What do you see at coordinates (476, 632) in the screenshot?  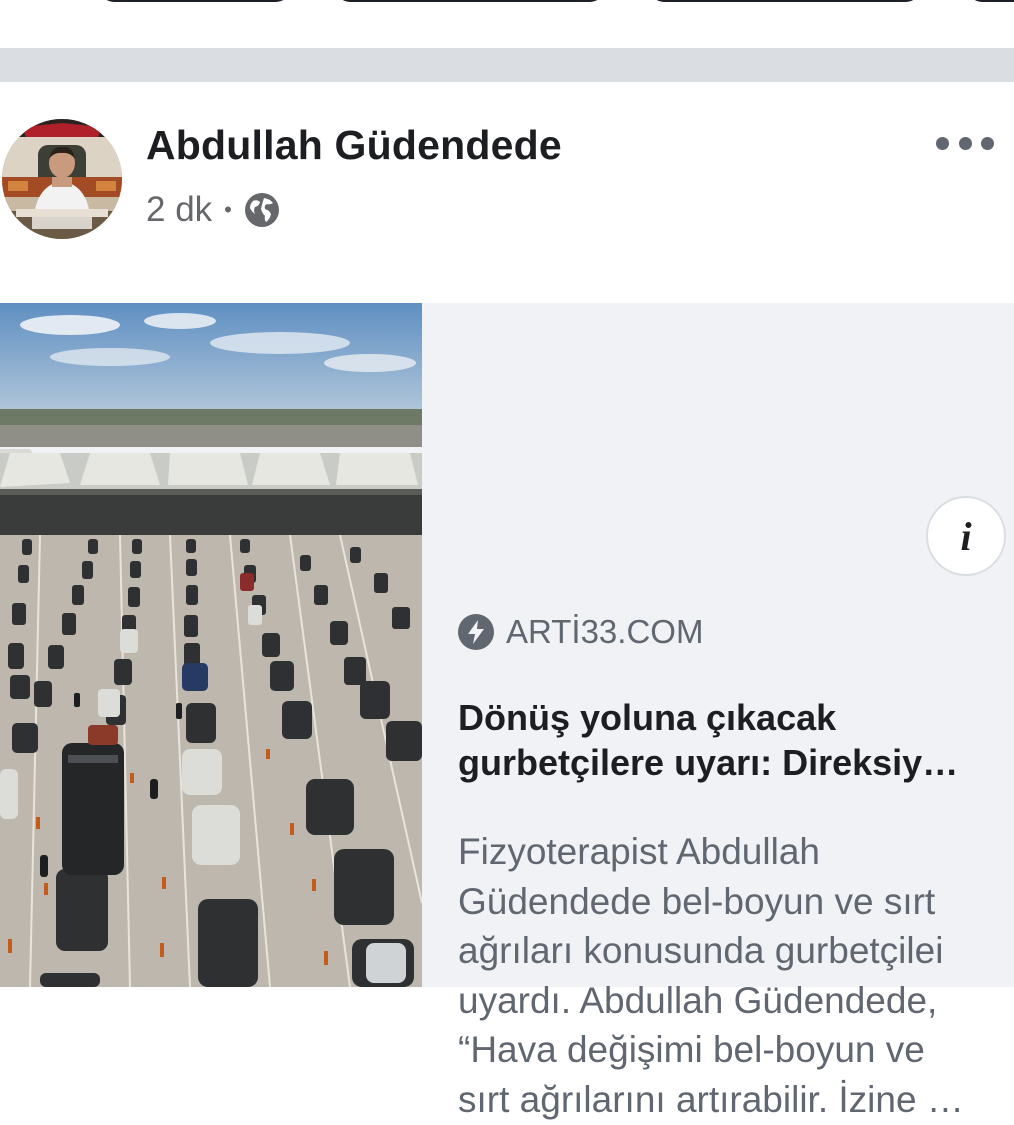 I see `instant-articles-bolt-icon` at bounding box center [476, 632].